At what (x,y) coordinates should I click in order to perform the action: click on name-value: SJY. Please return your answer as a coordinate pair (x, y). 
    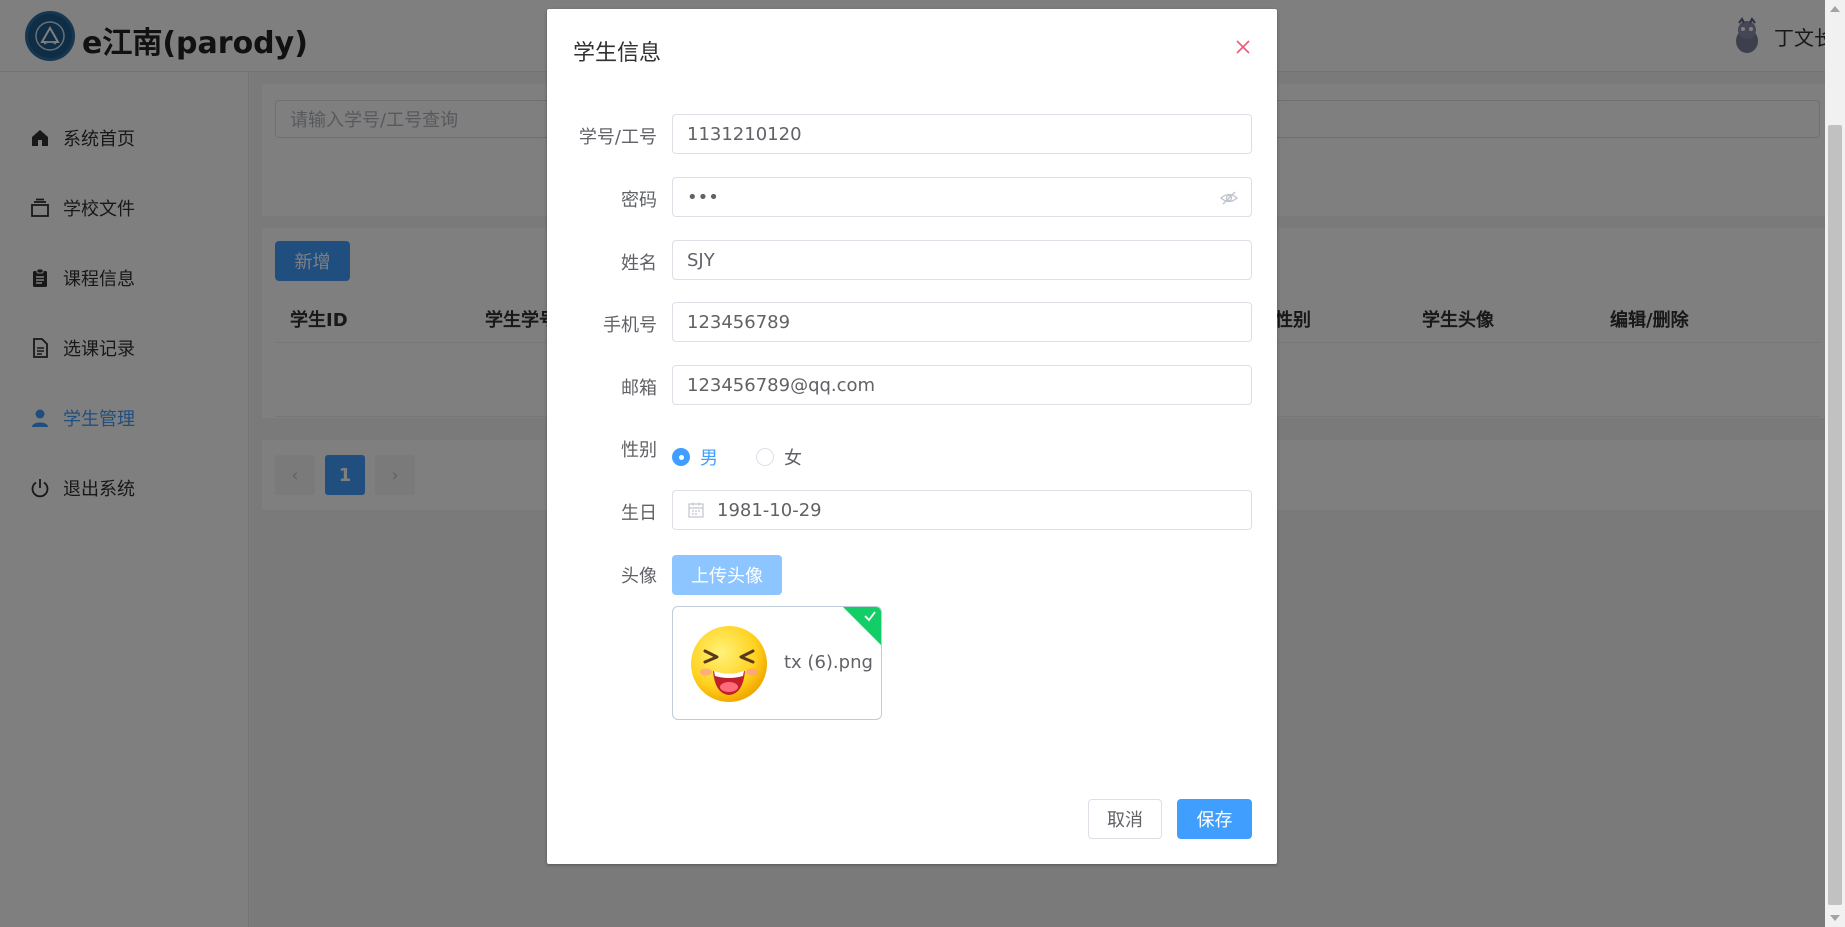
    Looking at the image, I should click on (701, 260).